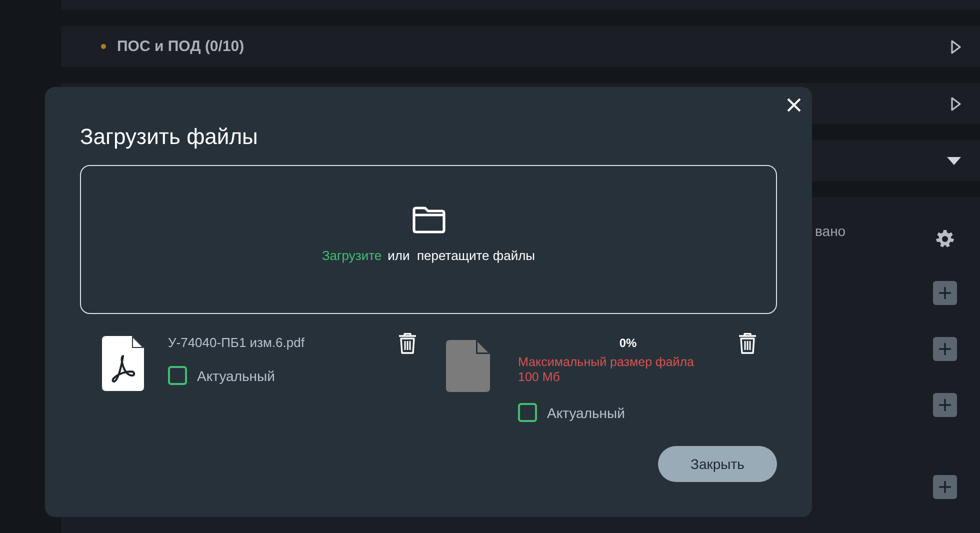  What do you see at coordinates (954, 161) in the screenshot?
I see `caret-down-icon` at bounding box center [954, 161].